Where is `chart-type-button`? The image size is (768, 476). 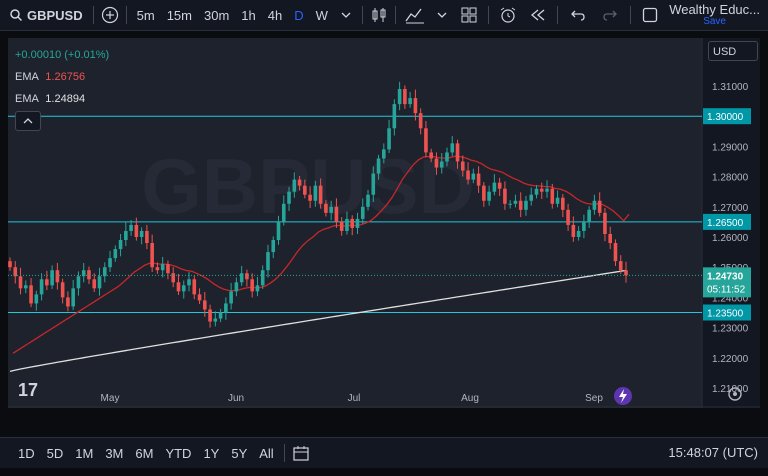 chart-type-button is located at coordinates (379, 15).